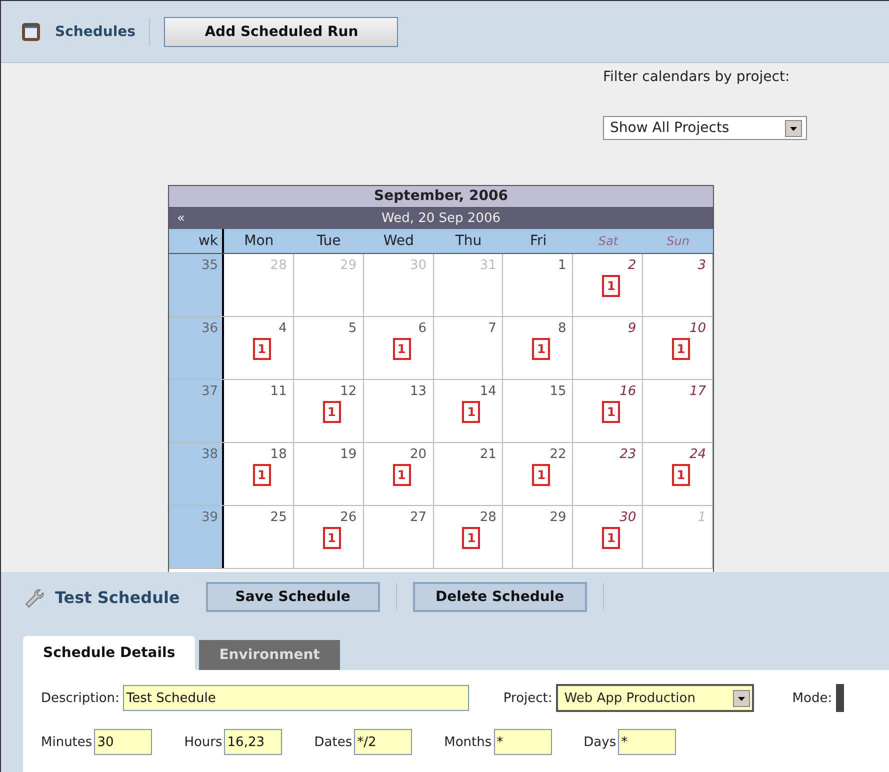 This screenshot has height=772, width=889. What do you see at coordinates (608, 474) in the screenshot?
I see `day-cell: 23` at bounding box center [608, 474].